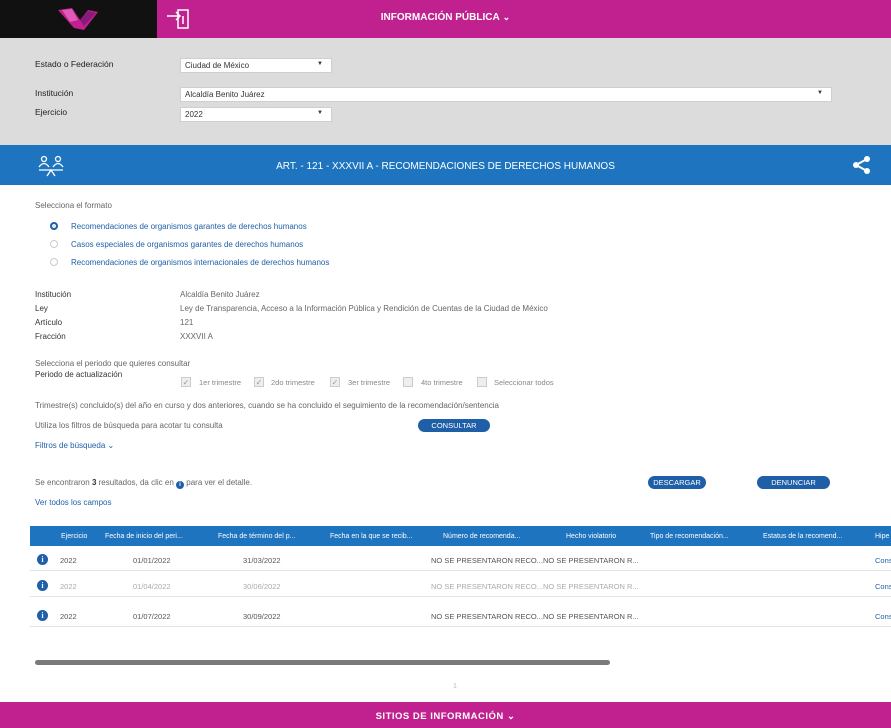  I want to click on cell-fecha-termino: 31/03/2022, so click(262, 560).